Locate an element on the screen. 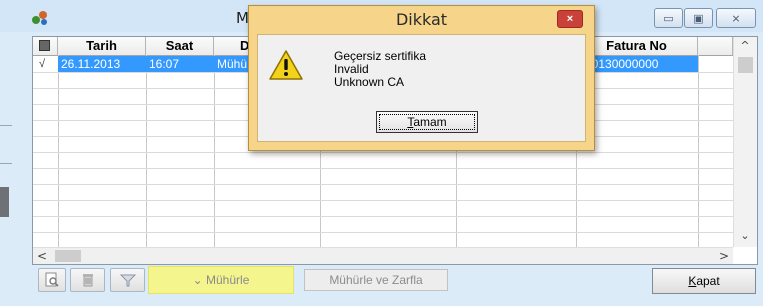  scroll-down-icon: ⌄ is located at coordinates (745, 235).